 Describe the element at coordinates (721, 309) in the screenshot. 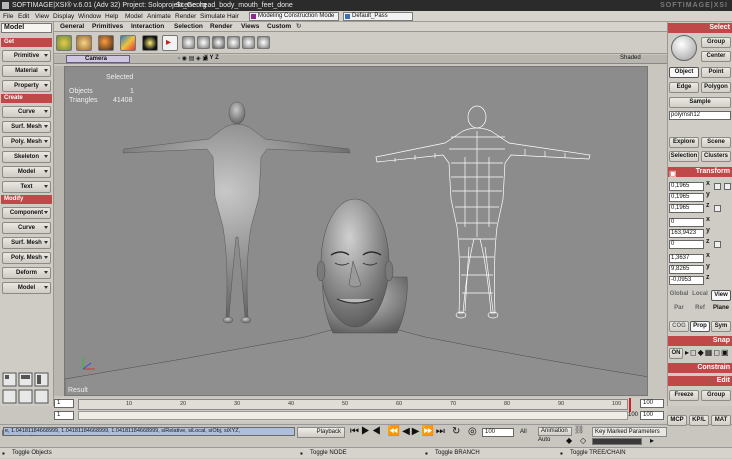

I see `plane-button: Plane` at that location.